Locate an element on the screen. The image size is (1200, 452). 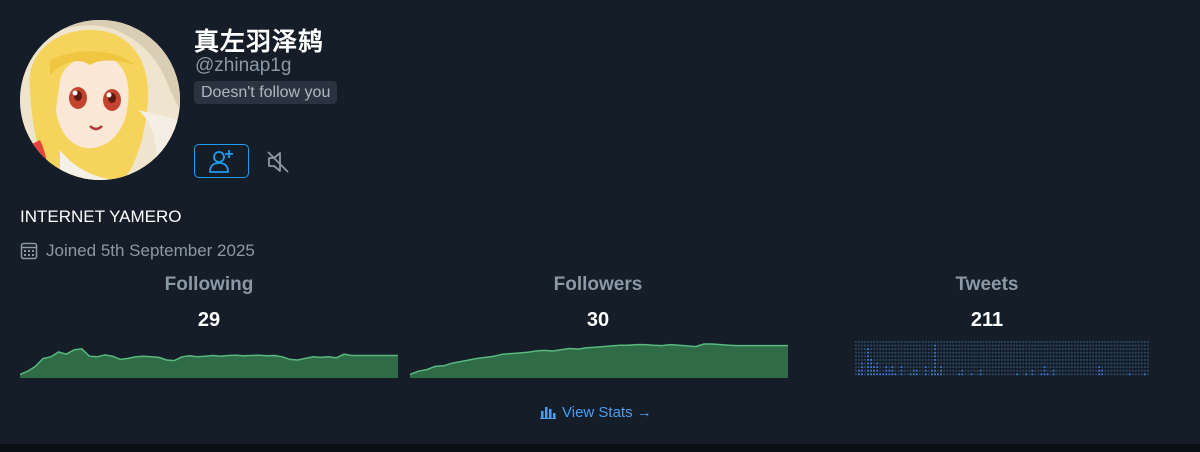
follow-button is located at coordinates (221, 161).